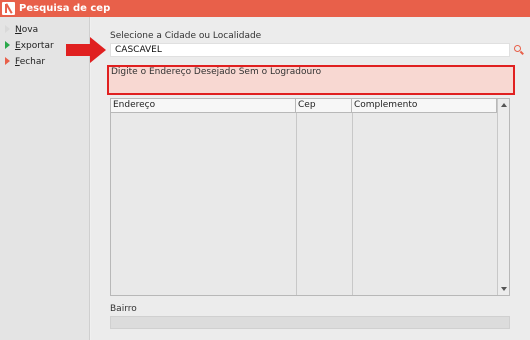 The height and width of the screenshot is (340, 530). I want to click on search-icon, so click(518, 50).